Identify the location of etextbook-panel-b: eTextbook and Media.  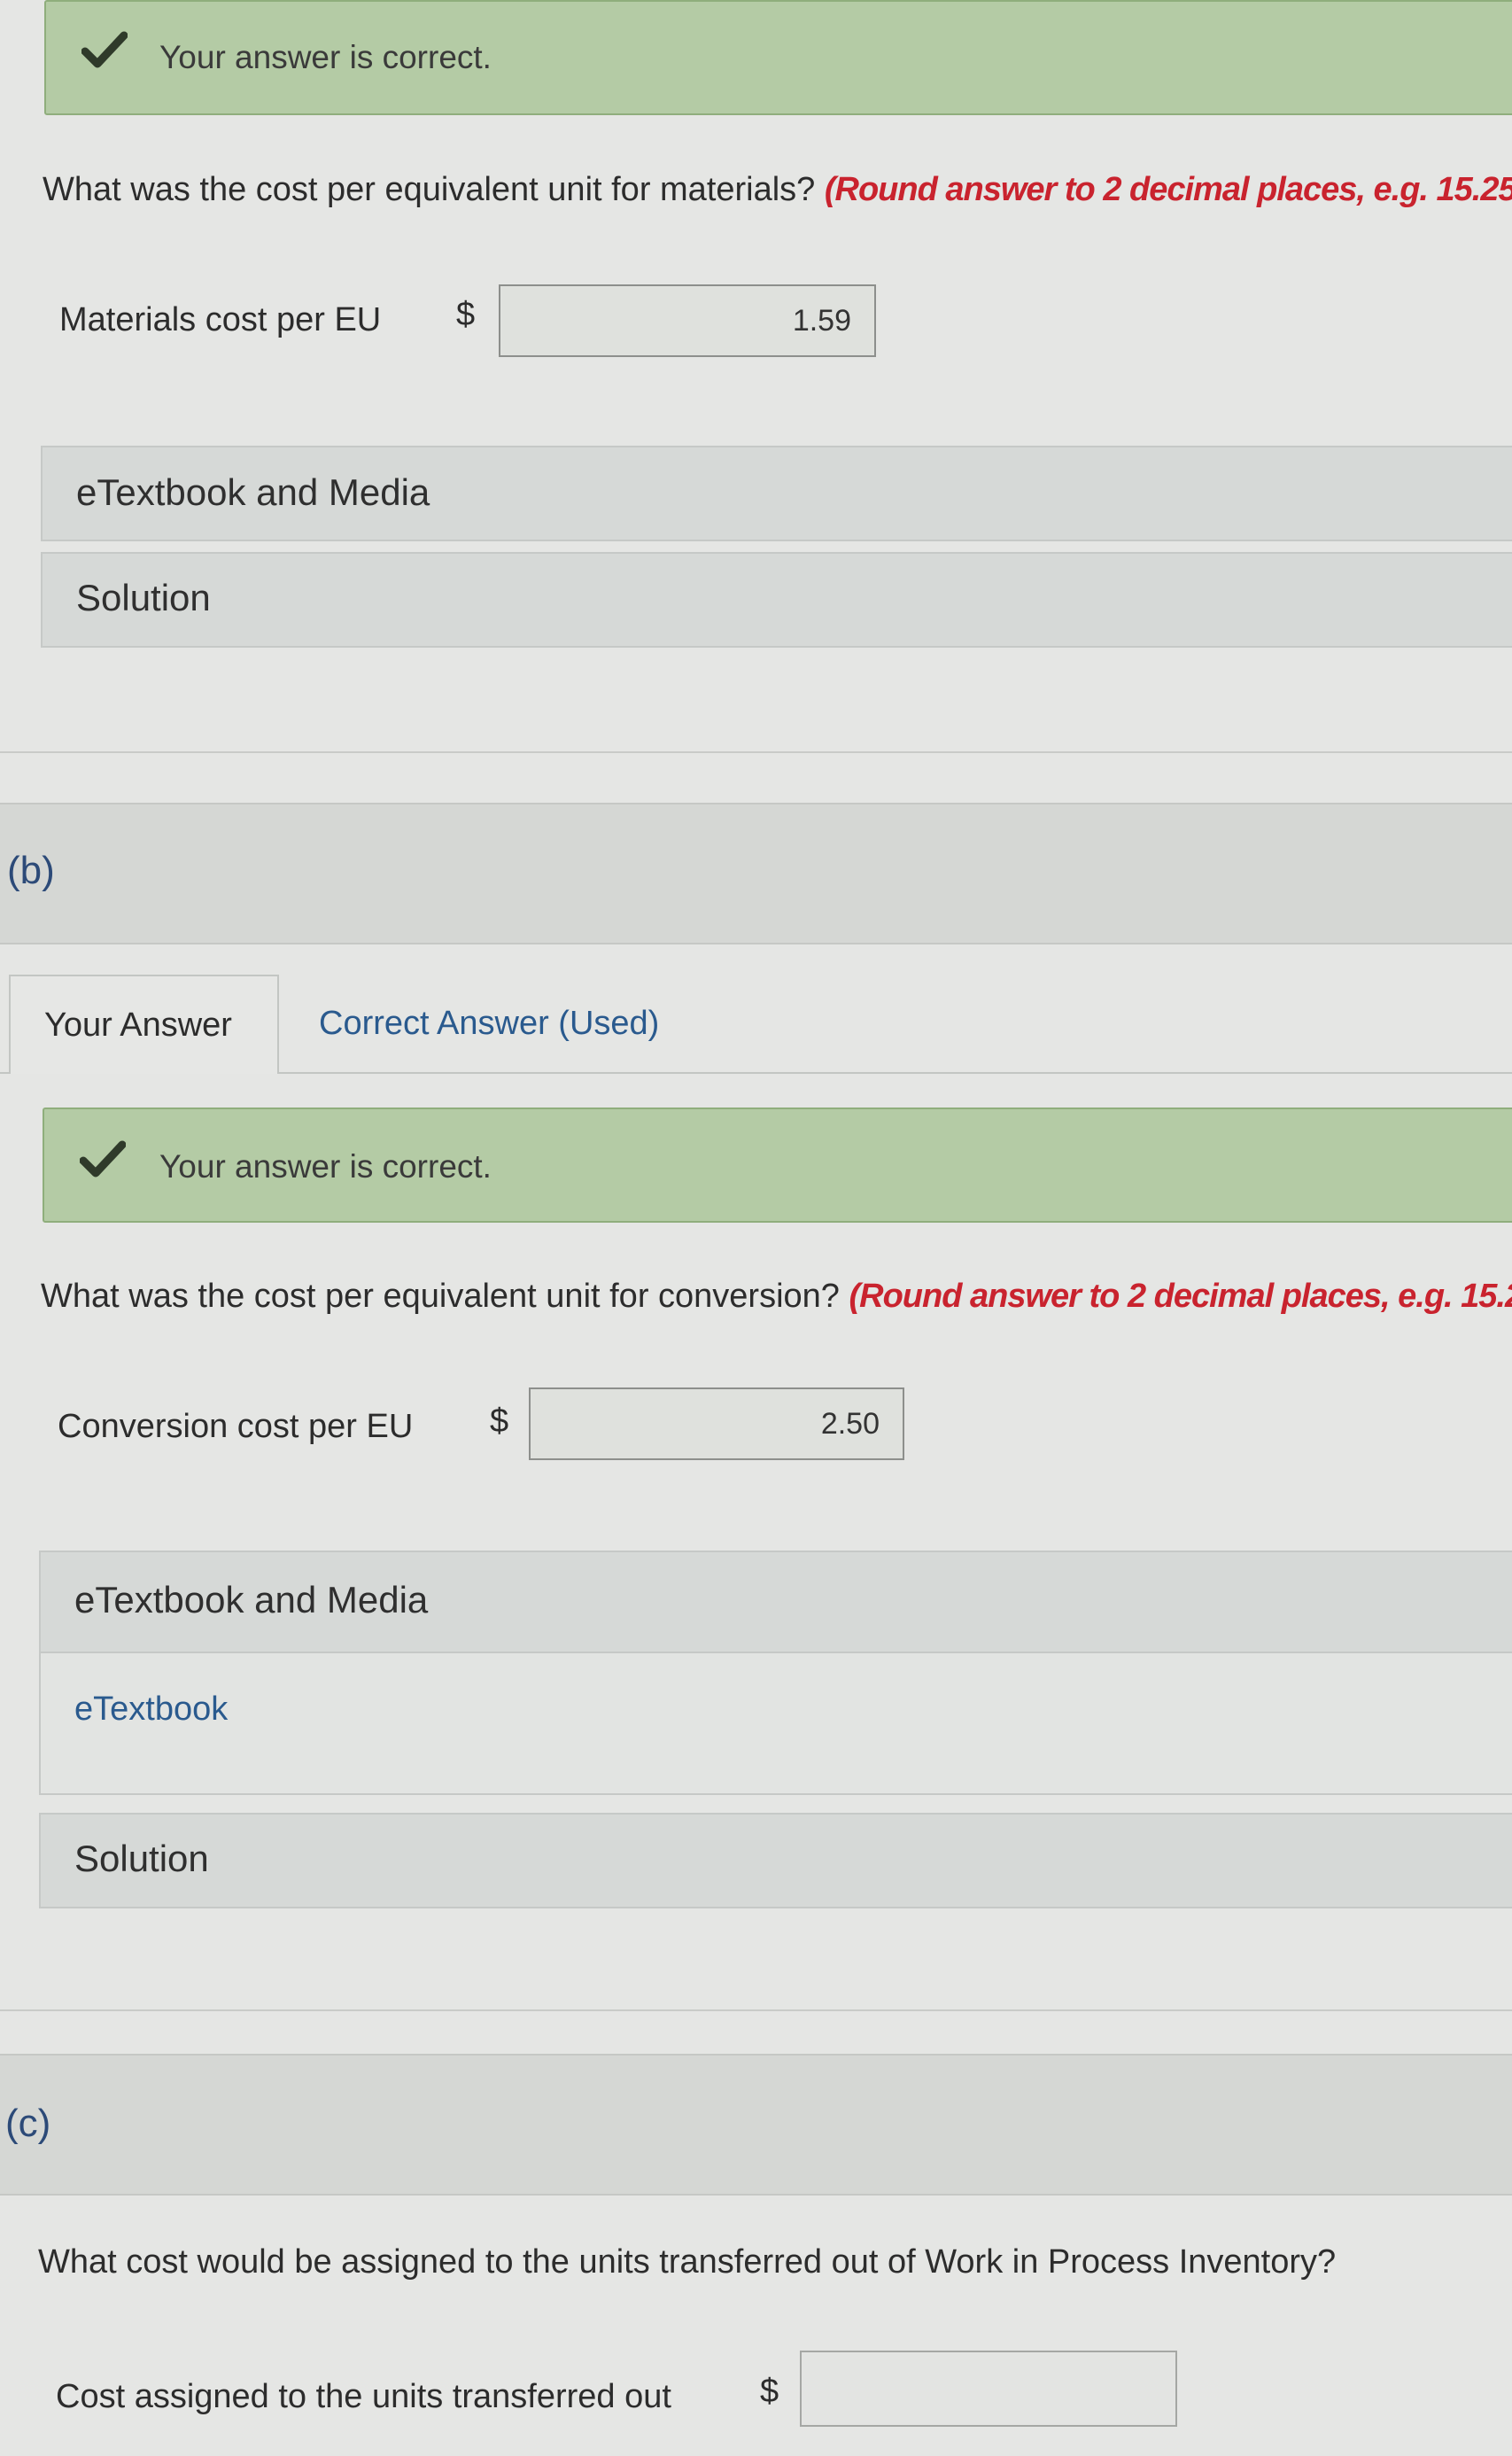
(775, 1602).